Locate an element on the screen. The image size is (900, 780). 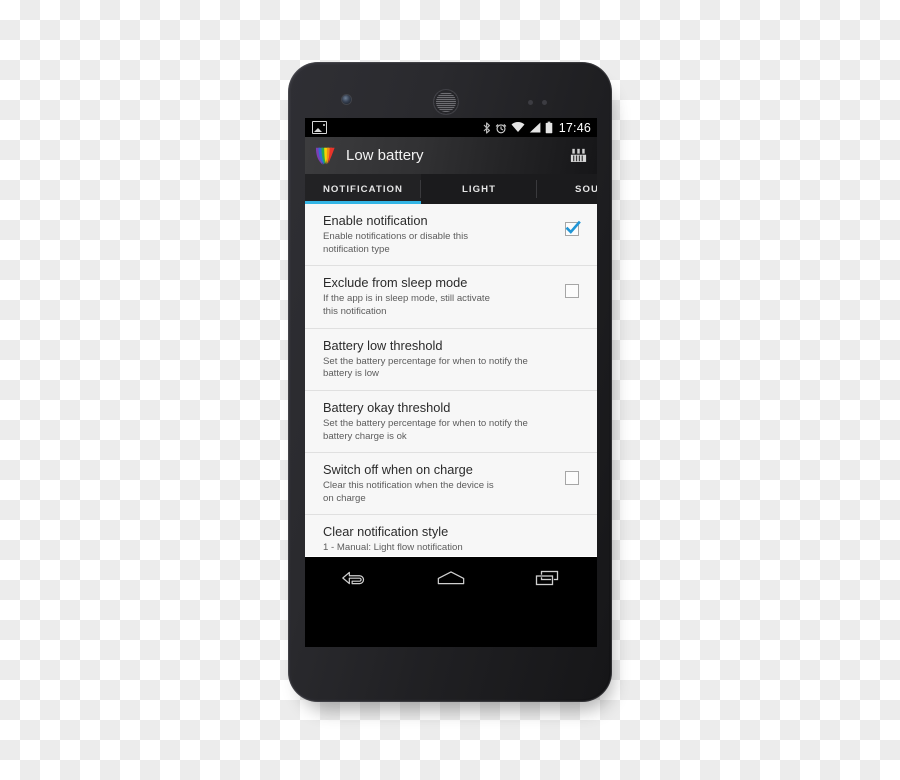
equalizer-icon is located at coordinates (578, 156).